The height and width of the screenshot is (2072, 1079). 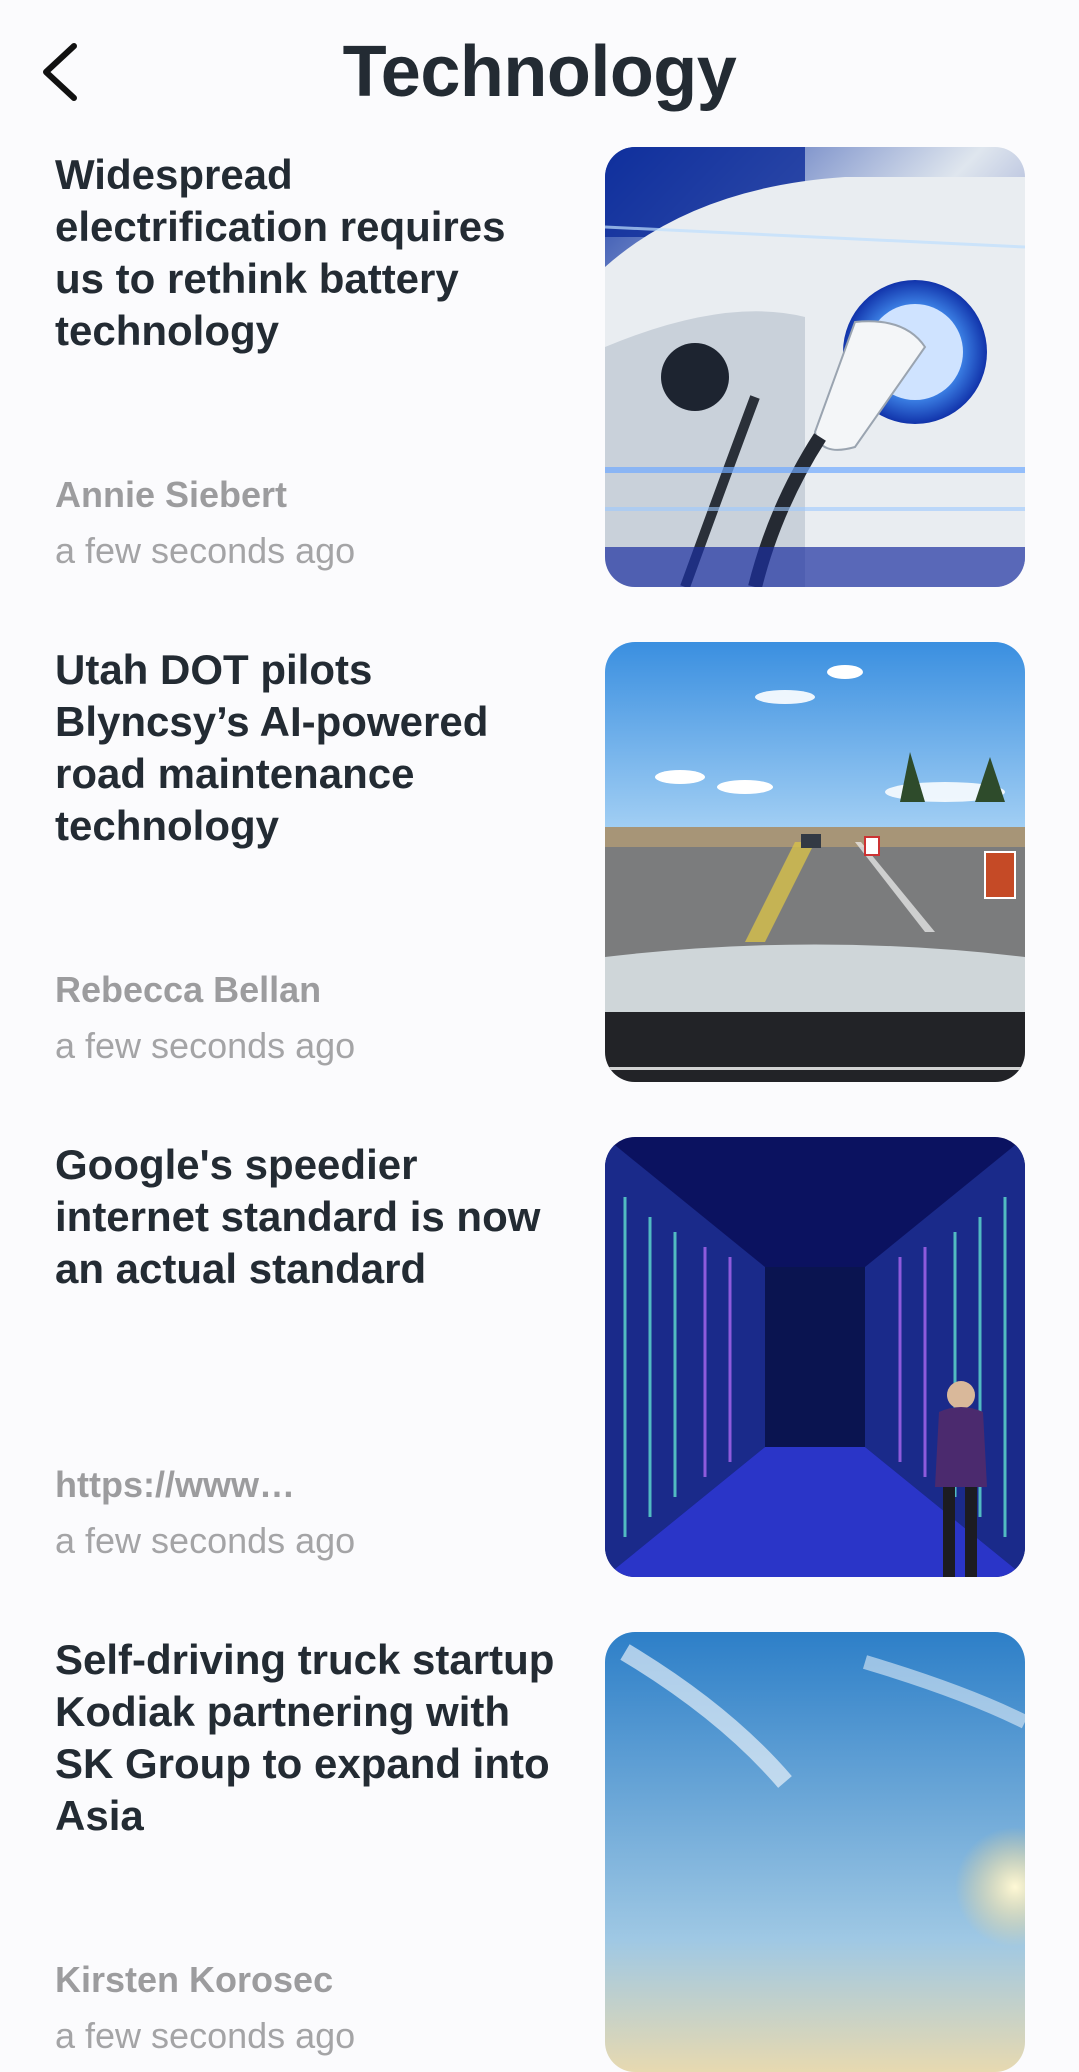 I want to click on article-author: Rebecca Bellan, so click(x=188, y=989).